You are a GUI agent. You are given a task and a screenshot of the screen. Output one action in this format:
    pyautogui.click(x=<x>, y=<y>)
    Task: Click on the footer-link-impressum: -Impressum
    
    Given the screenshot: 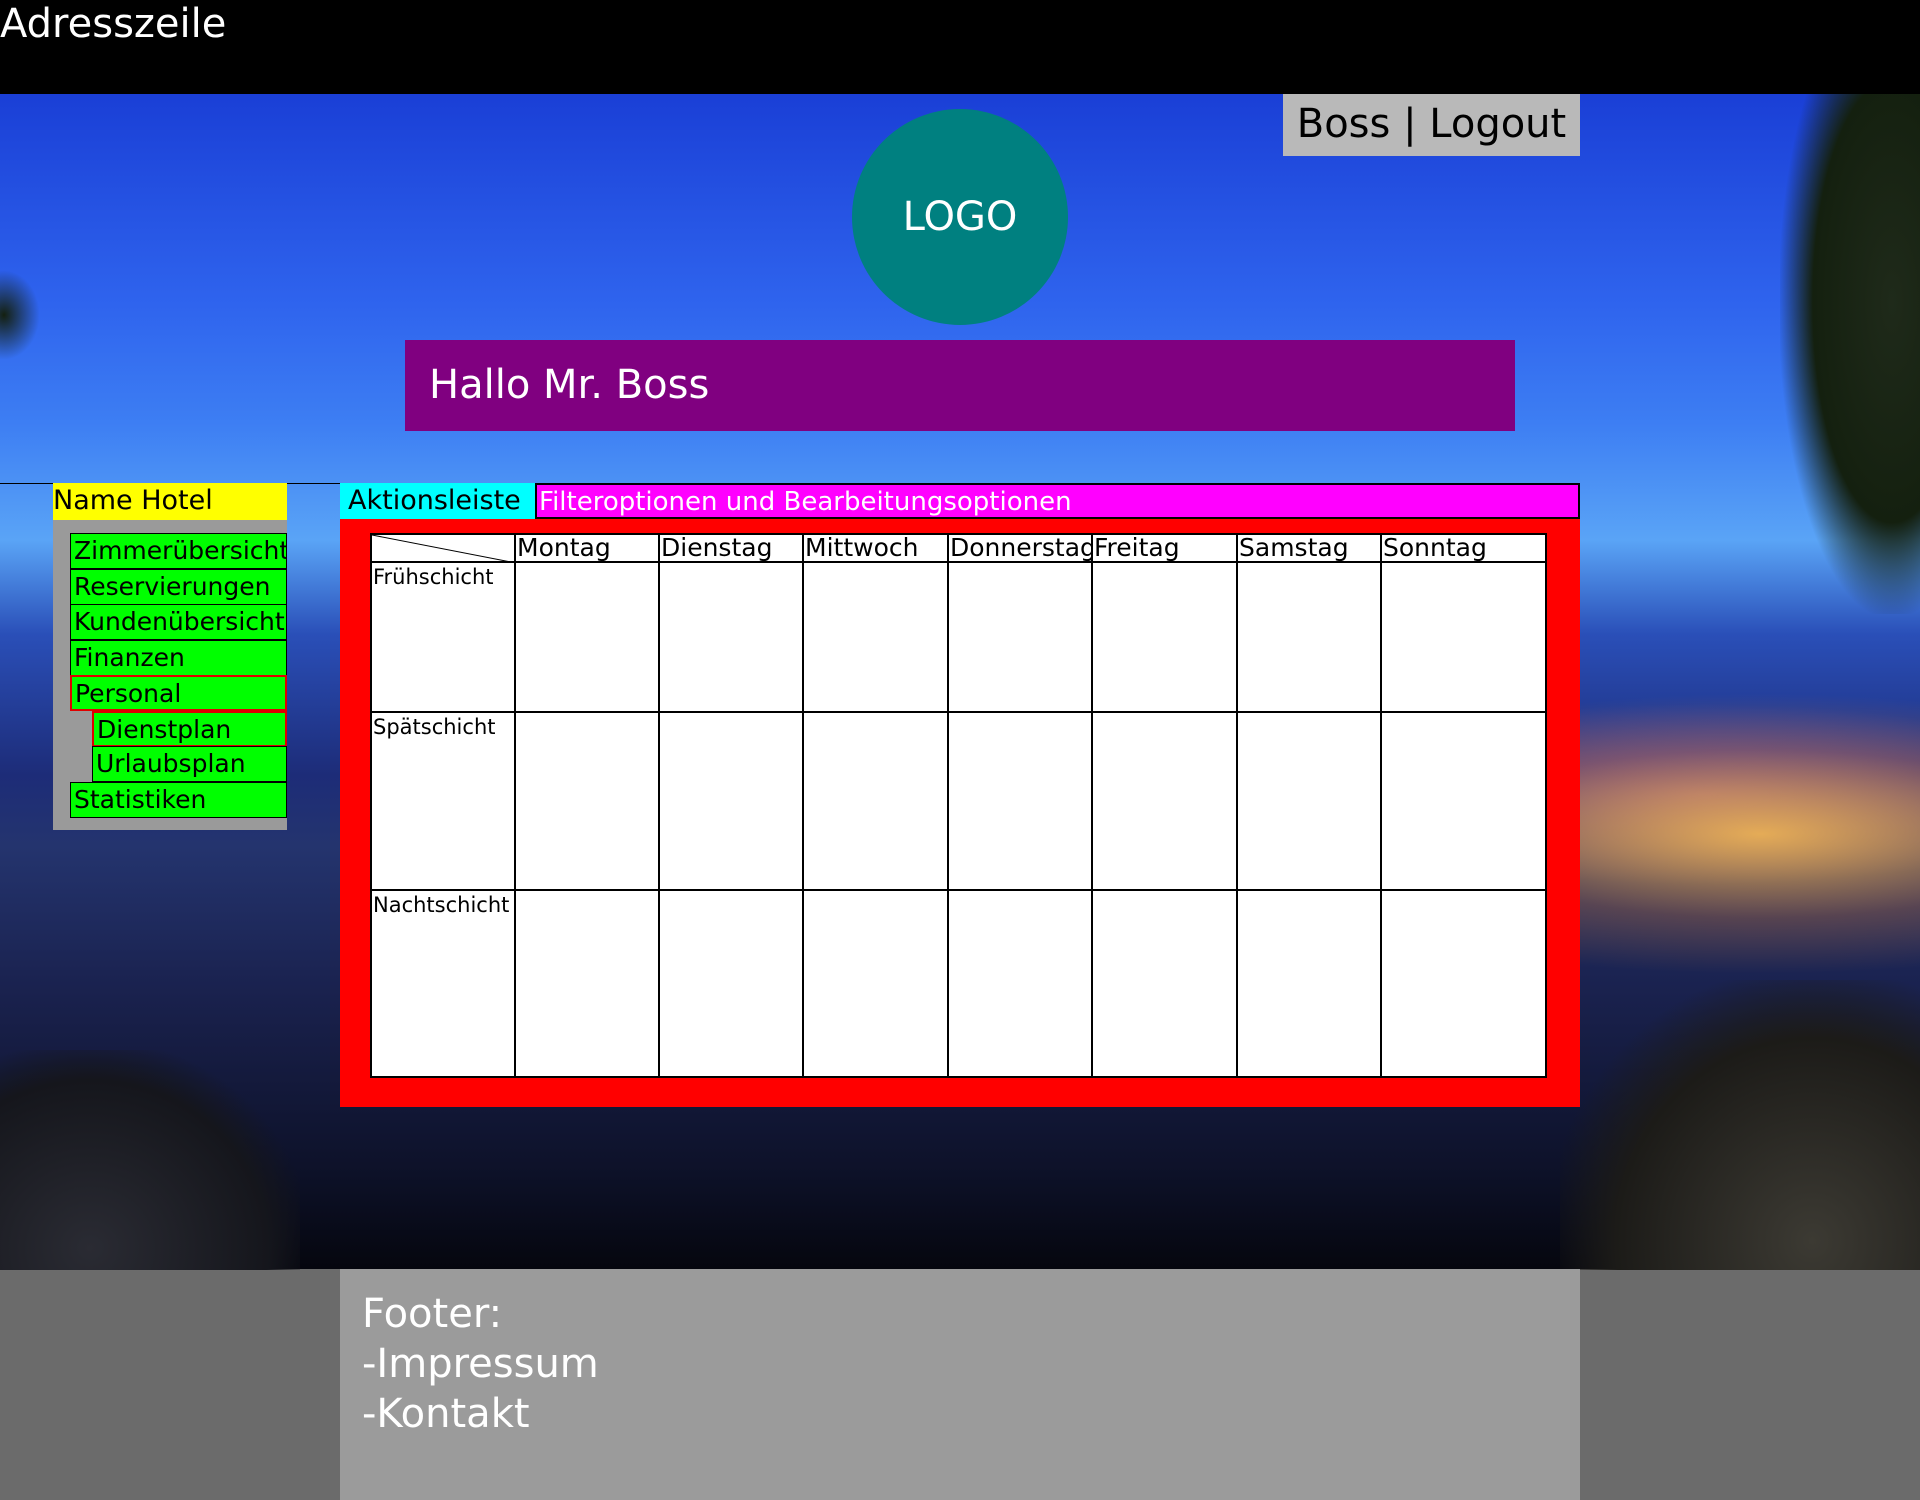 What is the action you would take?
    pyautogui.click(x=960, y=1364)
    